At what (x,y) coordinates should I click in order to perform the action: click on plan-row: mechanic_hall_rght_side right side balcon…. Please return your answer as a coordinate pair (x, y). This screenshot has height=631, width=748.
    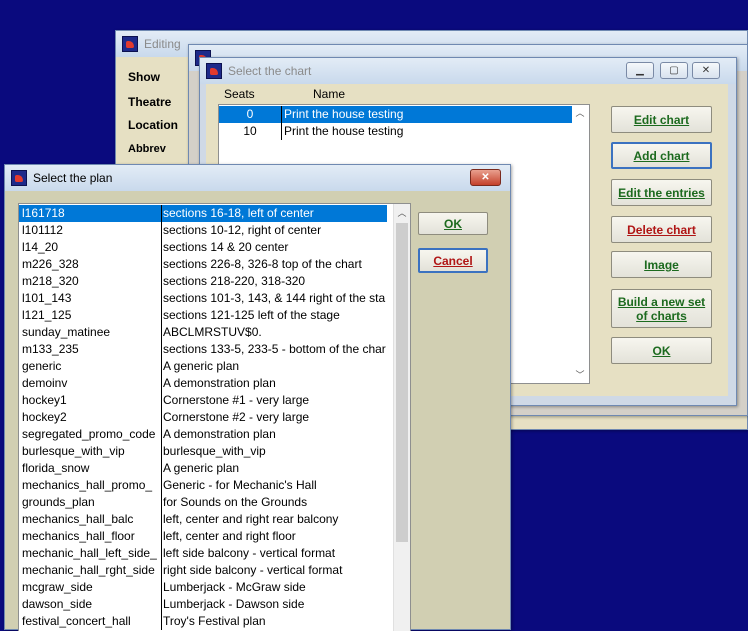
    Looking at the image, I should click on (206, 570).